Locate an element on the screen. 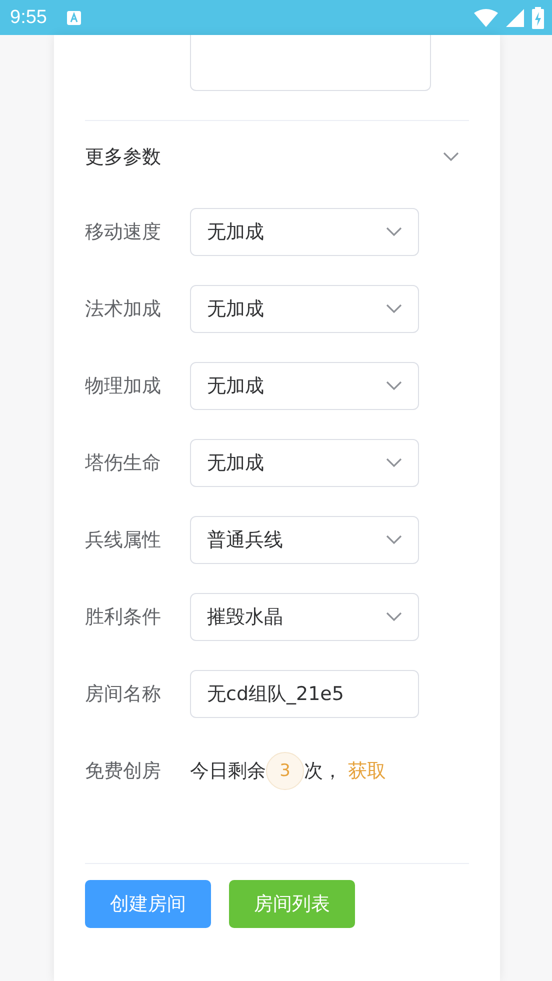 The image size is (552, 981). field-label: 塔伤生命 is located at coordinates (123, 463).